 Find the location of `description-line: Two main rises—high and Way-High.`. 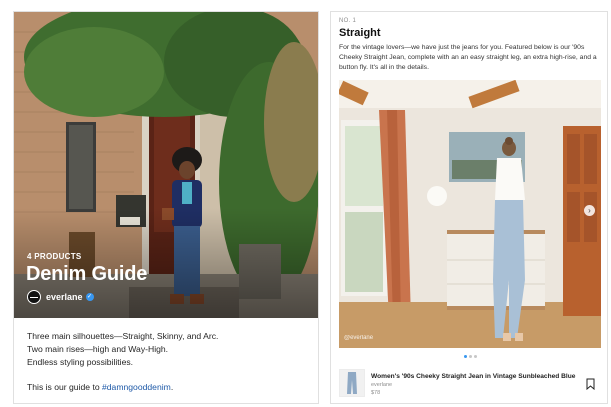

description-line: Two main rises—high and Way-High. is located at coordinates (98, 349).